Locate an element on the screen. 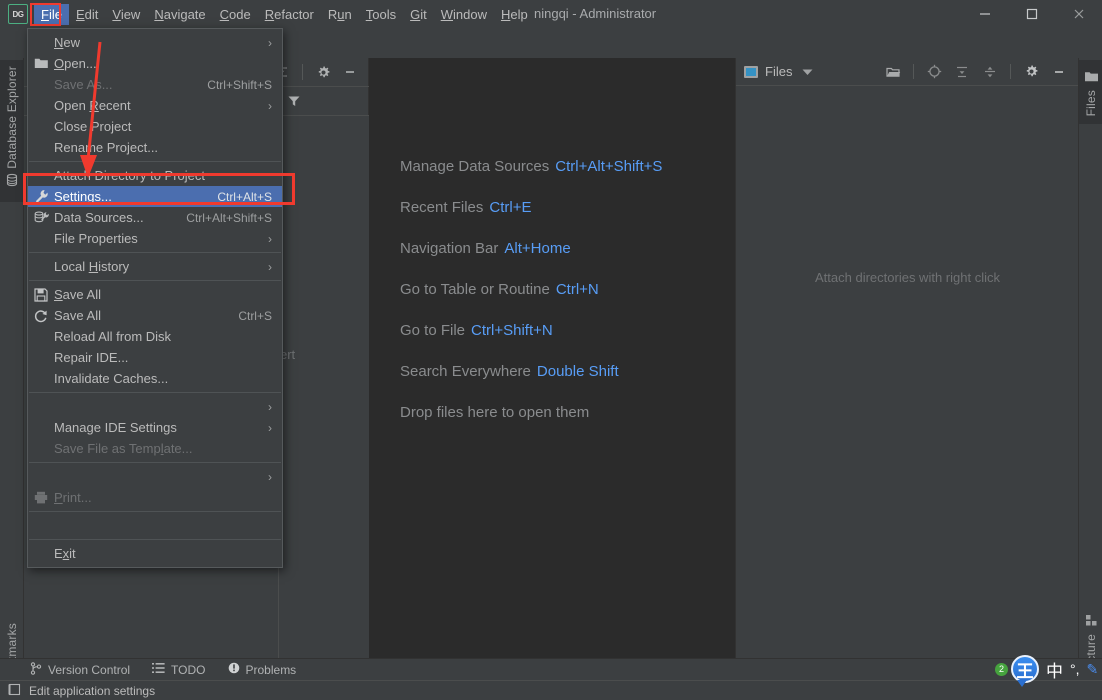 This screenshot has width=1102, height=700. menu-item-file: File is located at coordinates (51, 14).